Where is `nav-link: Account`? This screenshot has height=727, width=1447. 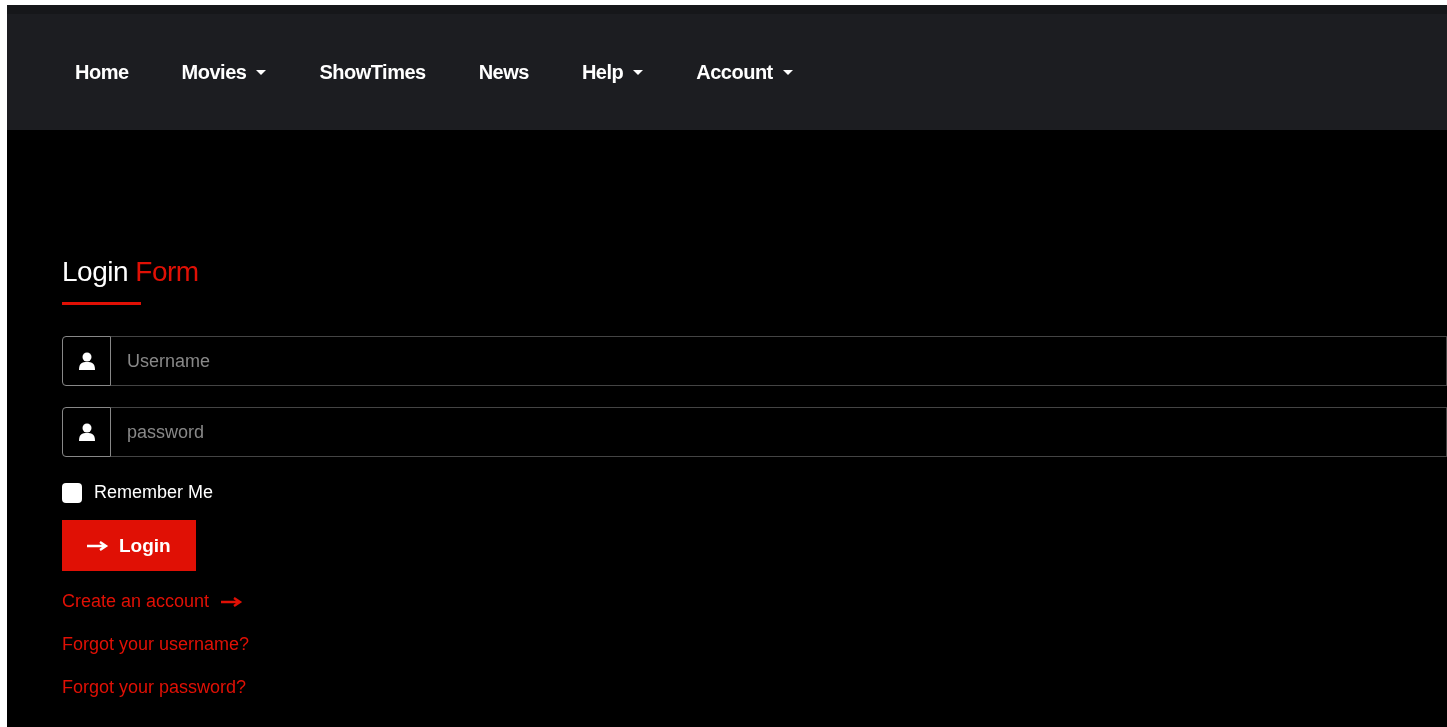 nav-link: Account is located at coordinates (744, 72).